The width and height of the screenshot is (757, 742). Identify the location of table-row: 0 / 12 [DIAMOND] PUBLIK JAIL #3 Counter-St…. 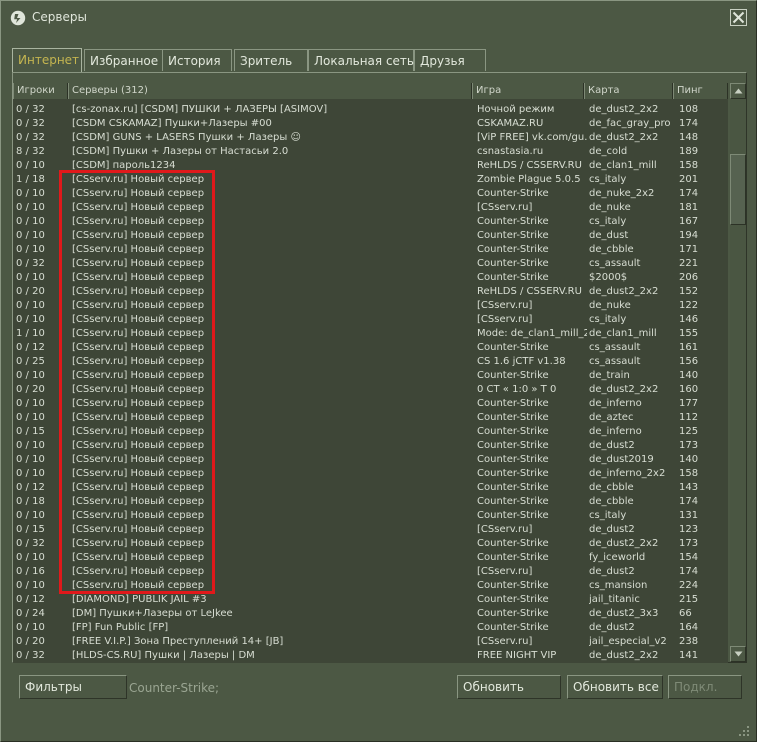
(370, 599).